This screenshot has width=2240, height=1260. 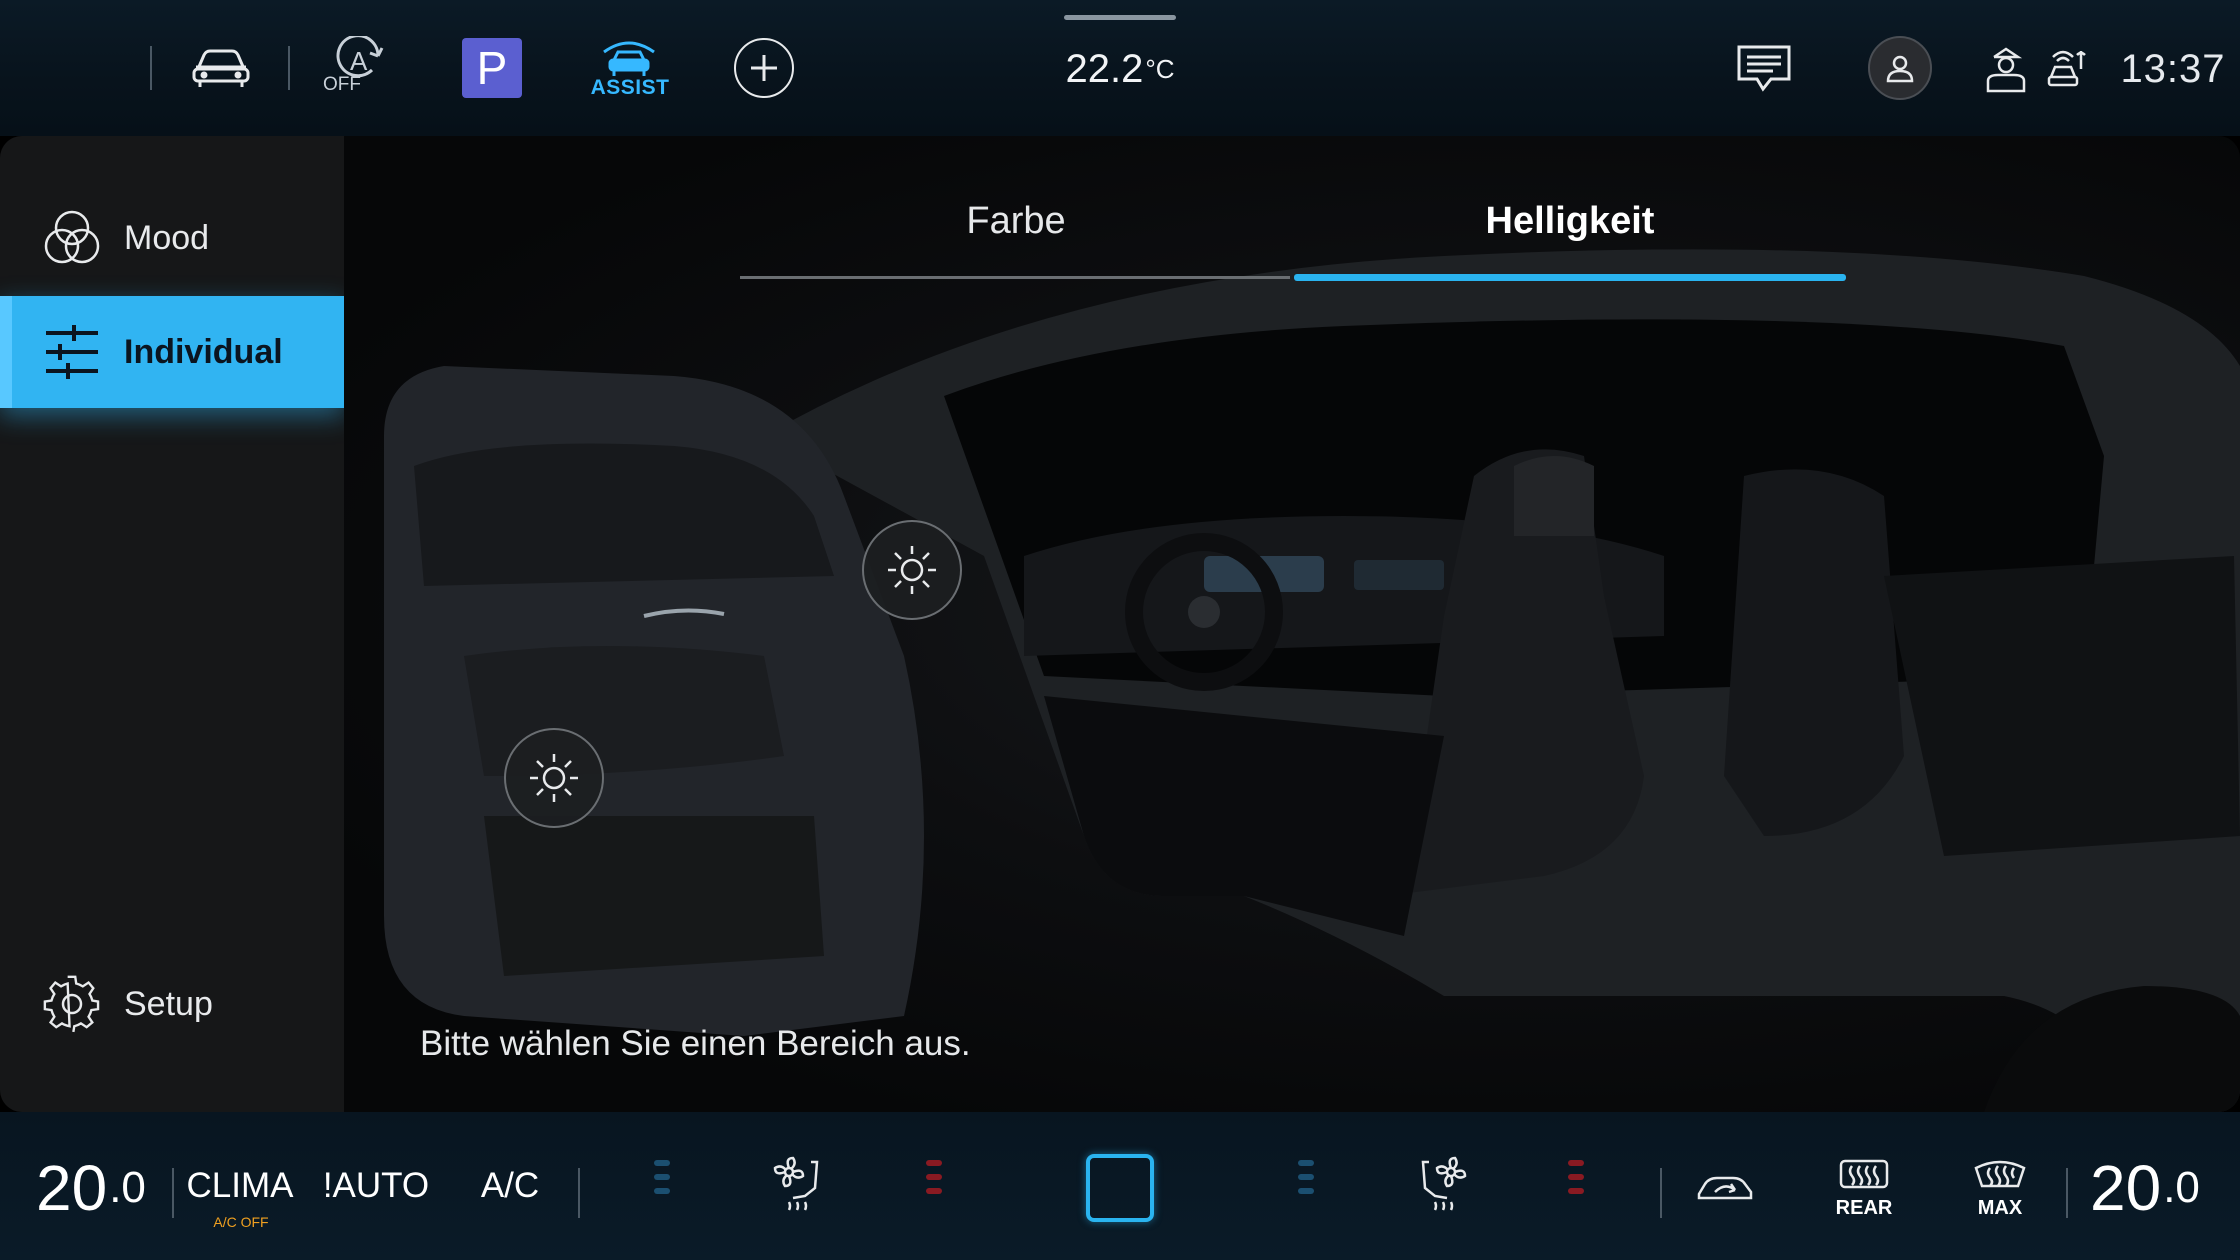 I want to click on dashboard-zone-button, so click(x=912, y=570).